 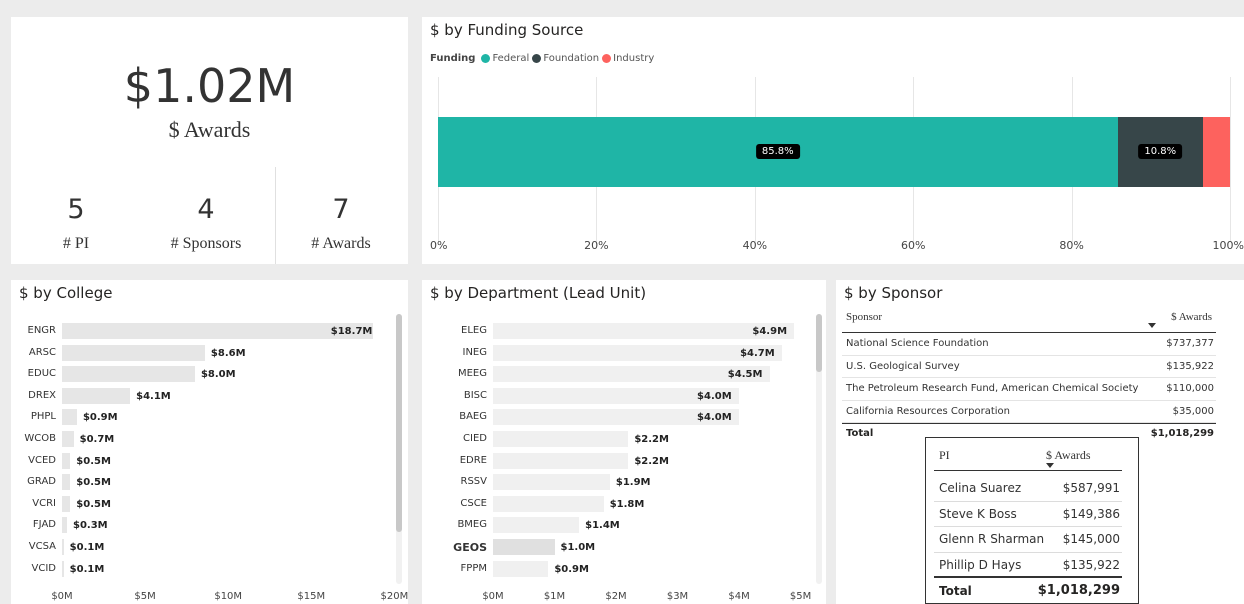 What do you see at coordinates (928, 411) in the screenshot?
I see `sponsor-name: California Resources Corporation` at bounding box center [928, 411].